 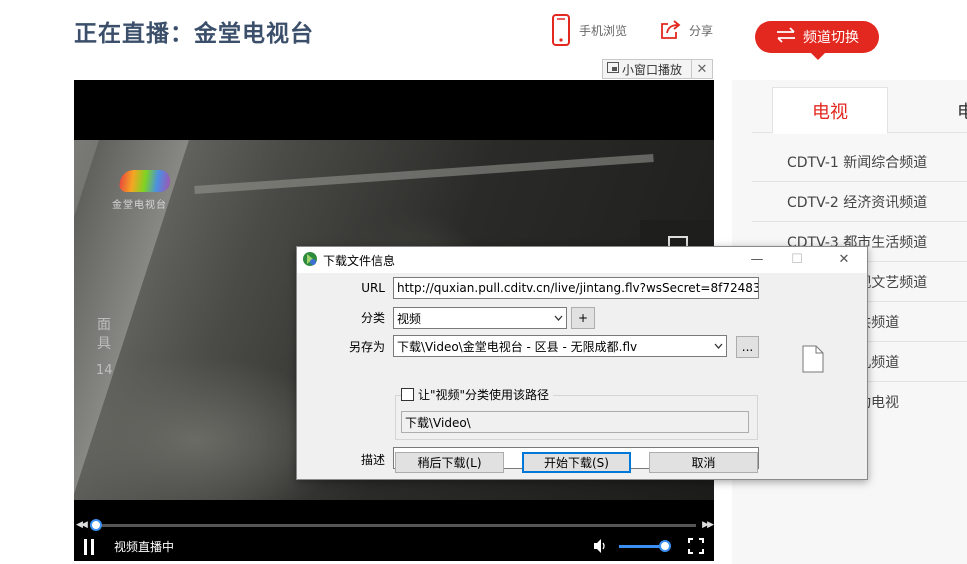 What do you see at coordinates (373, 288) in the screenshot?
I see `url-label: URL` at bounding box center [373, 288].